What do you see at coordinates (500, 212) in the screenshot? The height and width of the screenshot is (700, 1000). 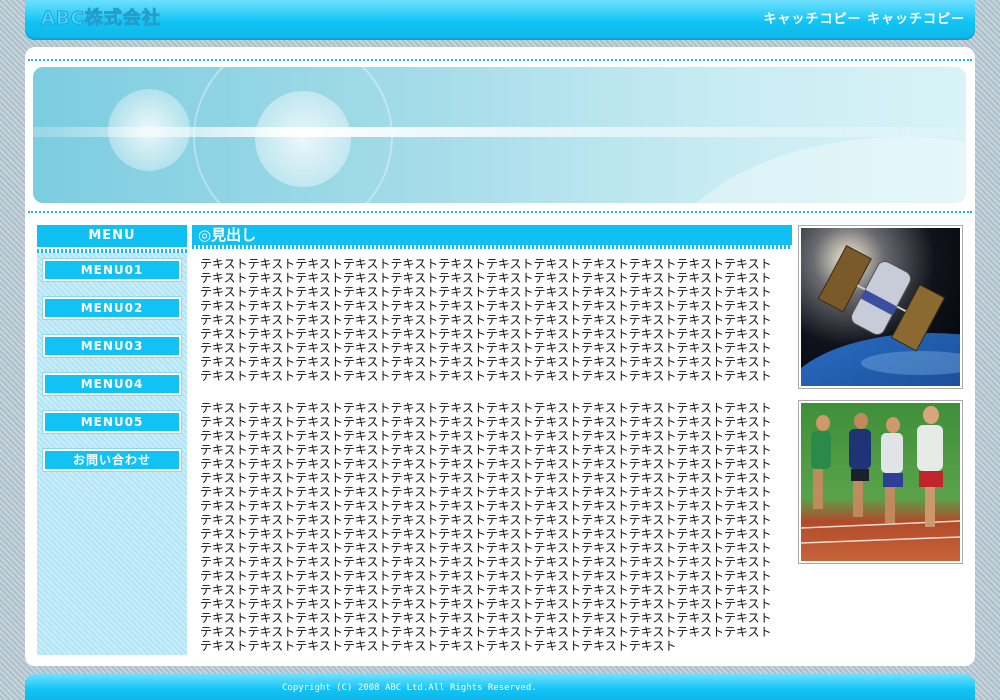 I see `dotted-divider-middle` at bounding box center [500, 212].